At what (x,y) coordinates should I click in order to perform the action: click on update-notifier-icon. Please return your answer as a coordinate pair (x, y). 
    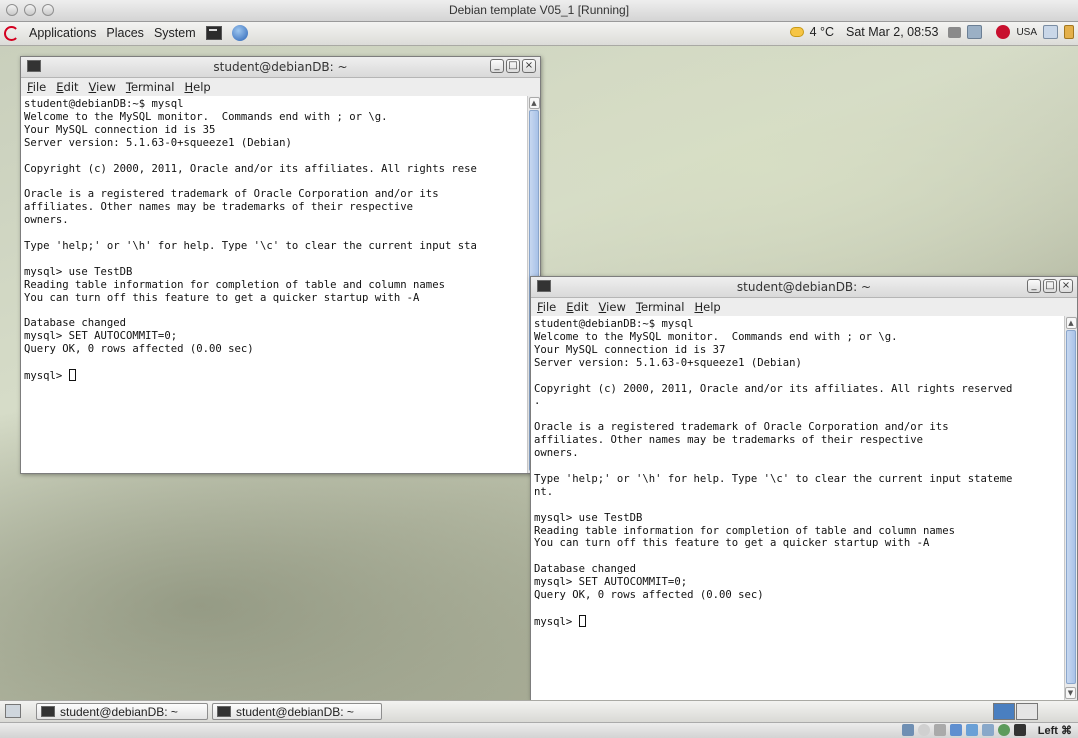
    Looking at the image, I should click on (1003, 32).